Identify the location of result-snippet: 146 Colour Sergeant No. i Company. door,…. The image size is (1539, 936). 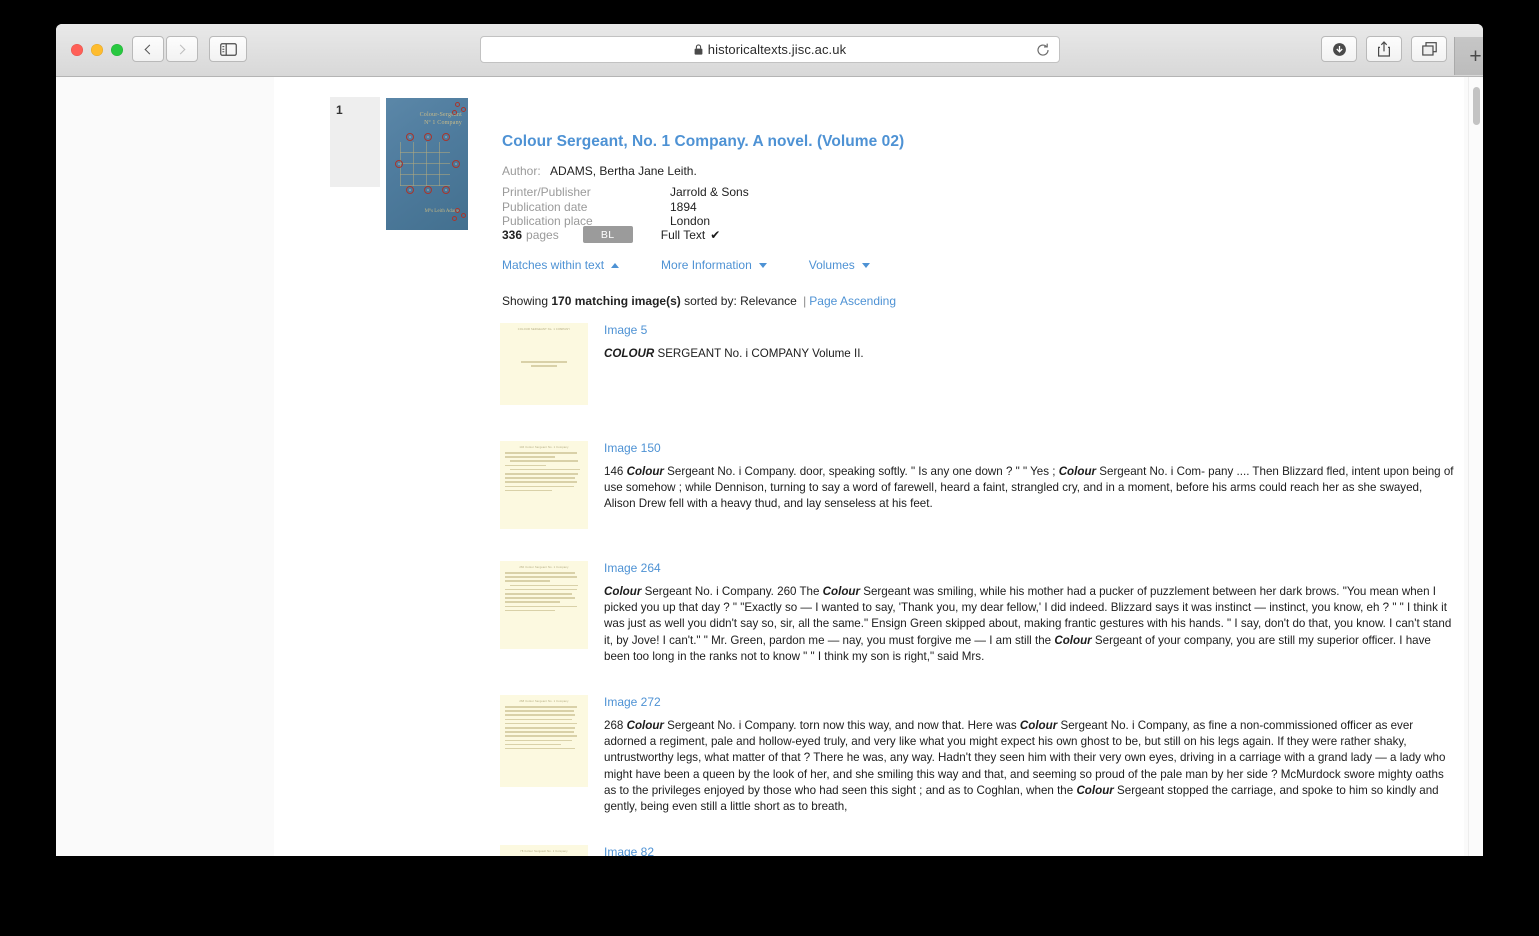
(1029, 488).